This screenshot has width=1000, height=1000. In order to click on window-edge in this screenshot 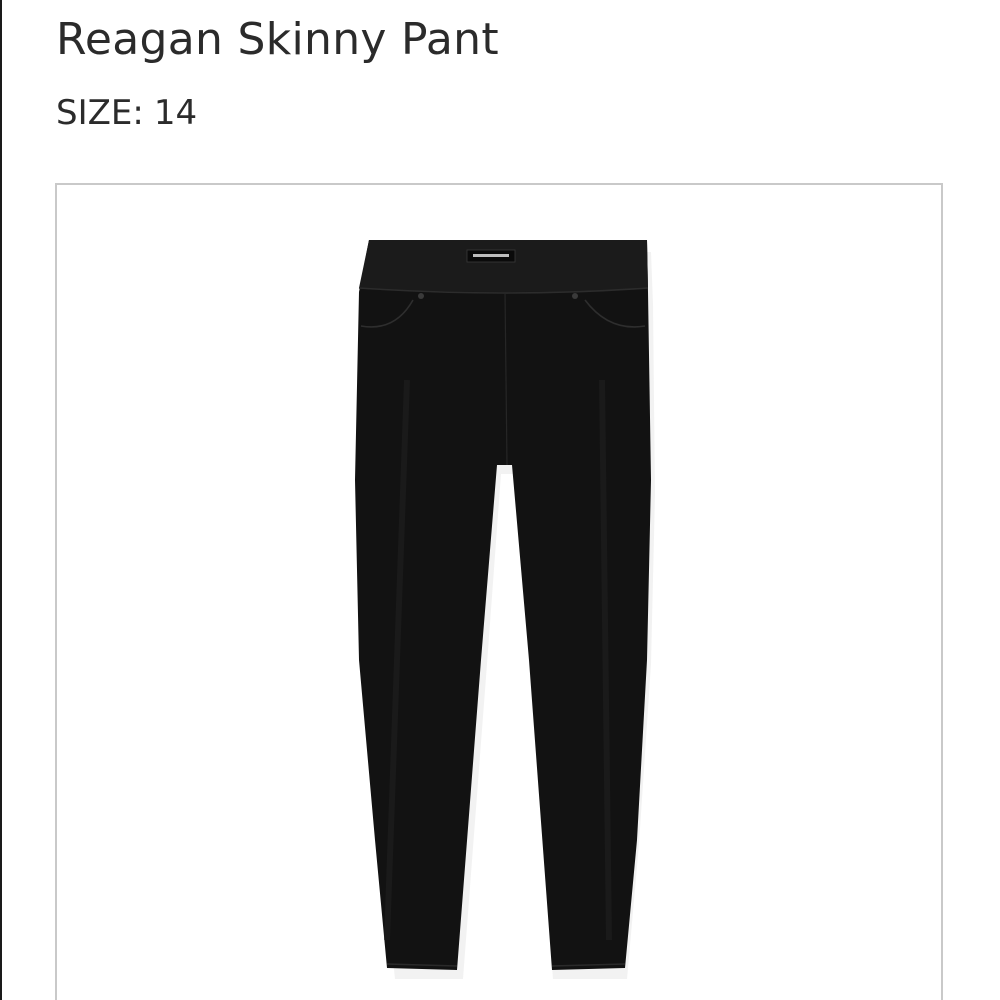, I will do `click(1, 500)`.